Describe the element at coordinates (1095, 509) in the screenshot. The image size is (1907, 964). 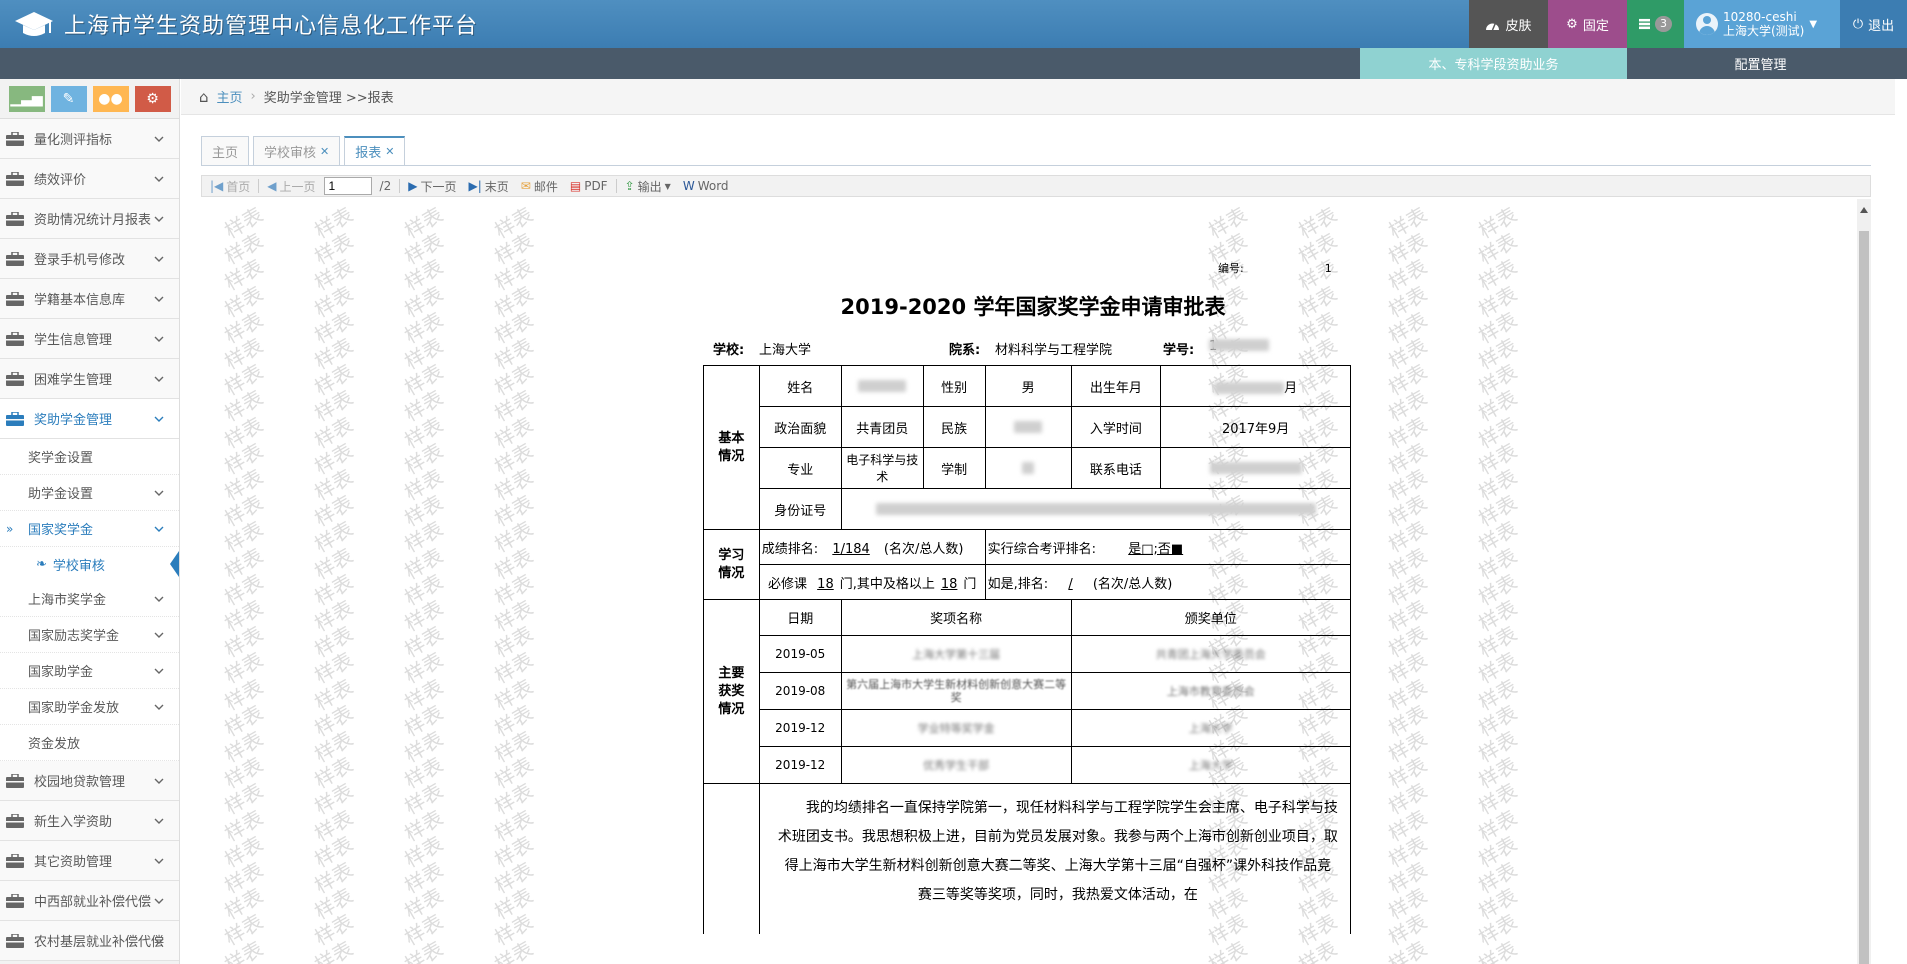
I see `redacted-id-number` at that location.